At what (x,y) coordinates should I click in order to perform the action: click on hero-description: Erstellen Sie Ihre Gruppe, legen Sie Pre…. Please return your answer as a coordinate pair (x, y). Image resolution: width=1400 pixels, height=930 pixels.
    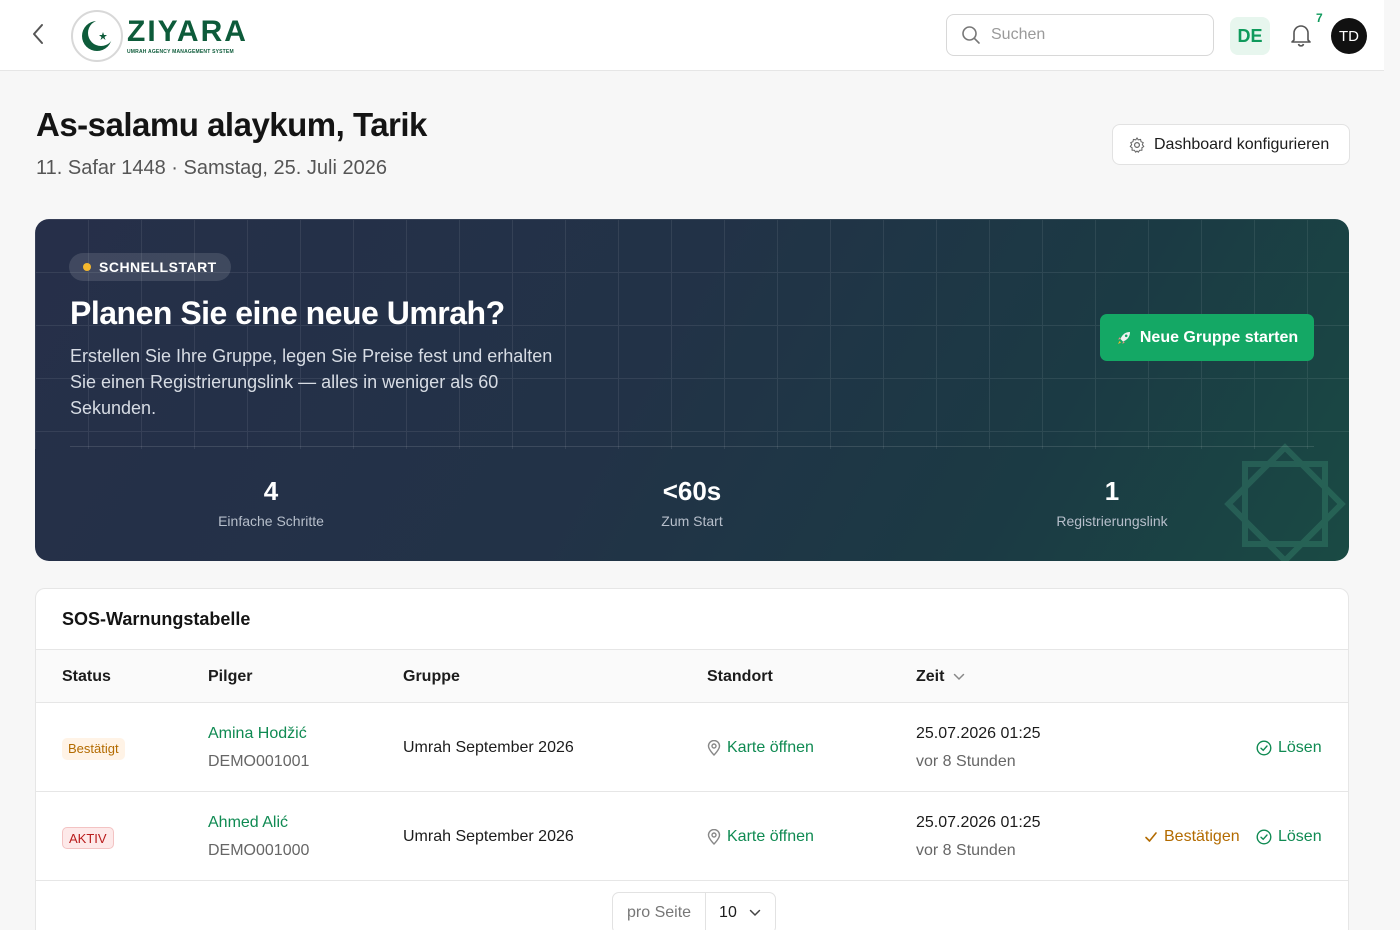
    Looking at the image, I should click on (311, 382).